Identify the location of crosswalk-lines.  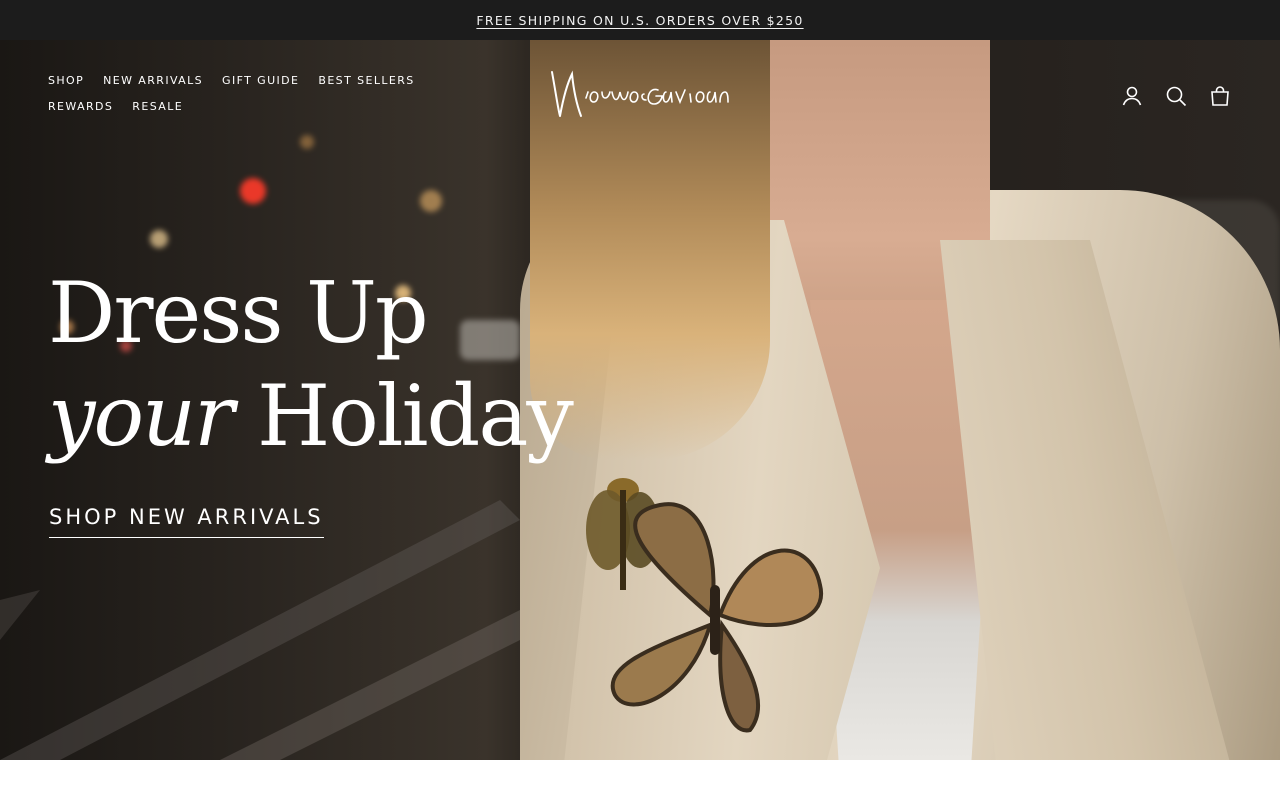
(280, 630).